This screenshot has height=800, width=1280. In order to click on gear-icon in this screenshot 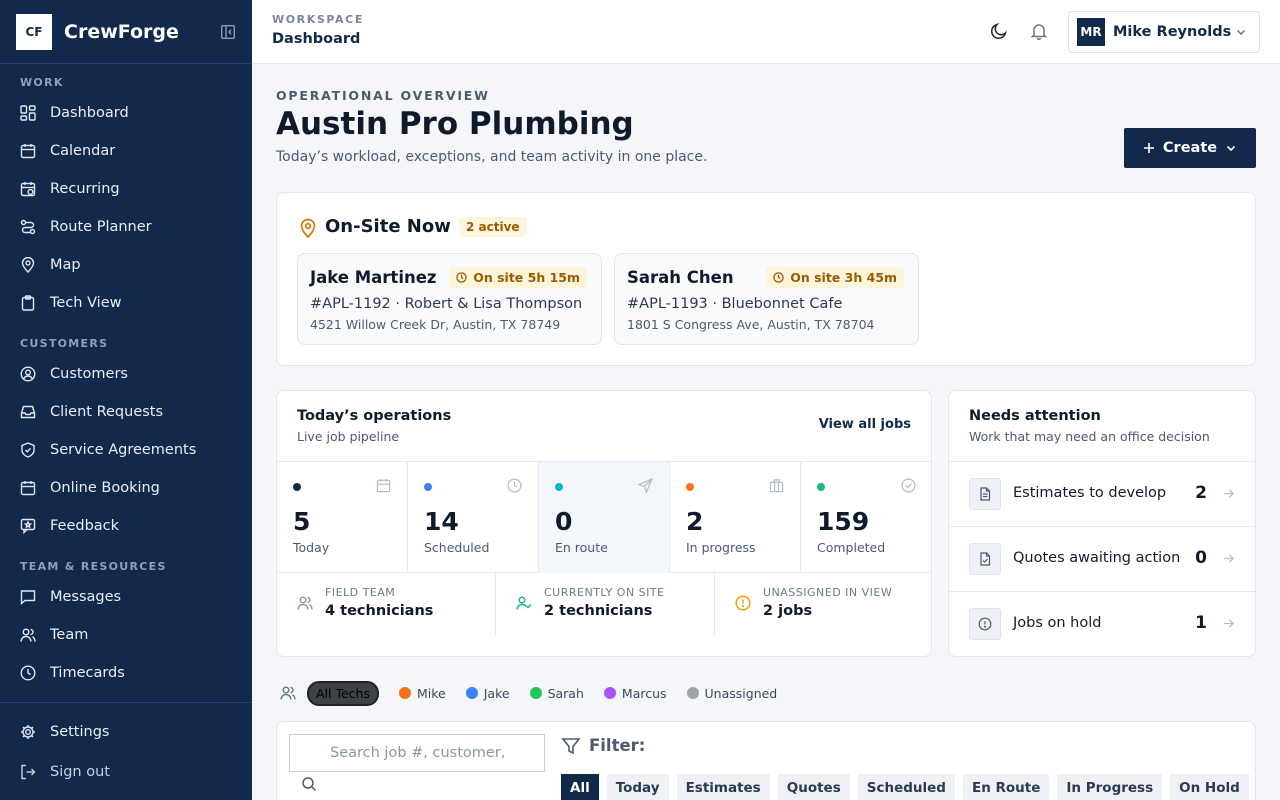, I will do `click(28, 732)`.